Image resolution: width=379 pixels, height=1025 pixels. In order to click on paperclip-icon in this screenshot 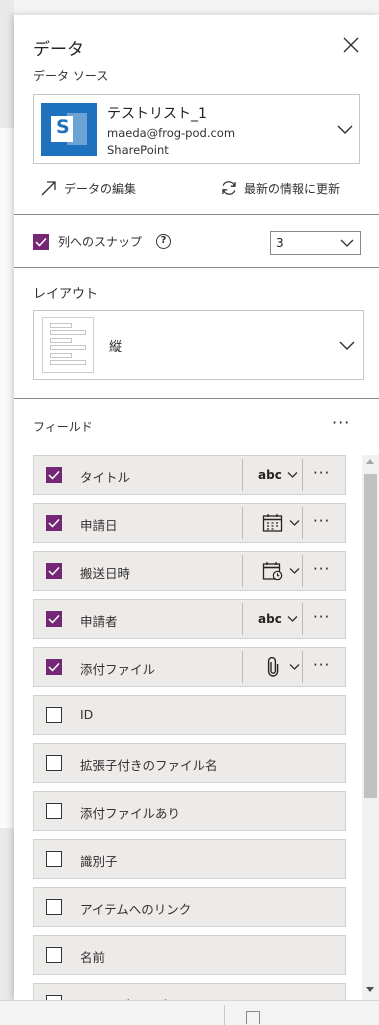, I will do `click(273, 667)`.